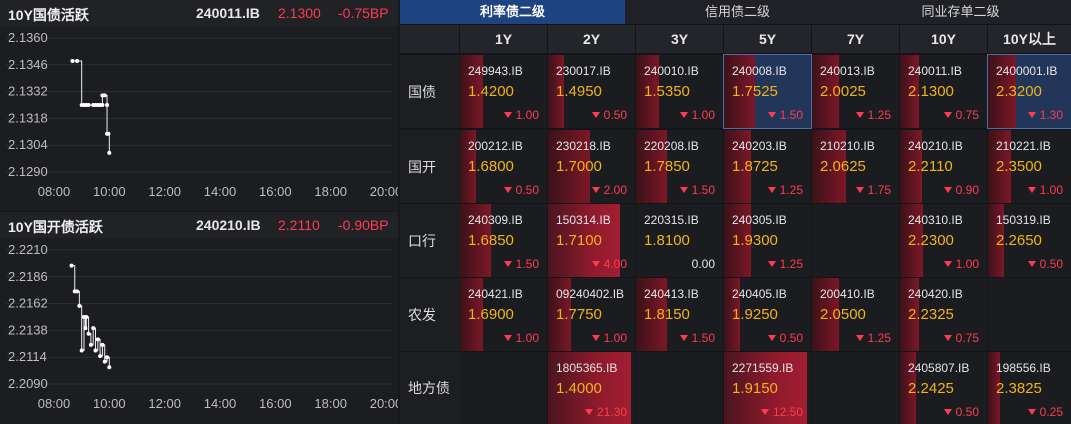 The image size is (1071, 424). I want to click on y-tick-label: 2.2138, so click(28, 329).